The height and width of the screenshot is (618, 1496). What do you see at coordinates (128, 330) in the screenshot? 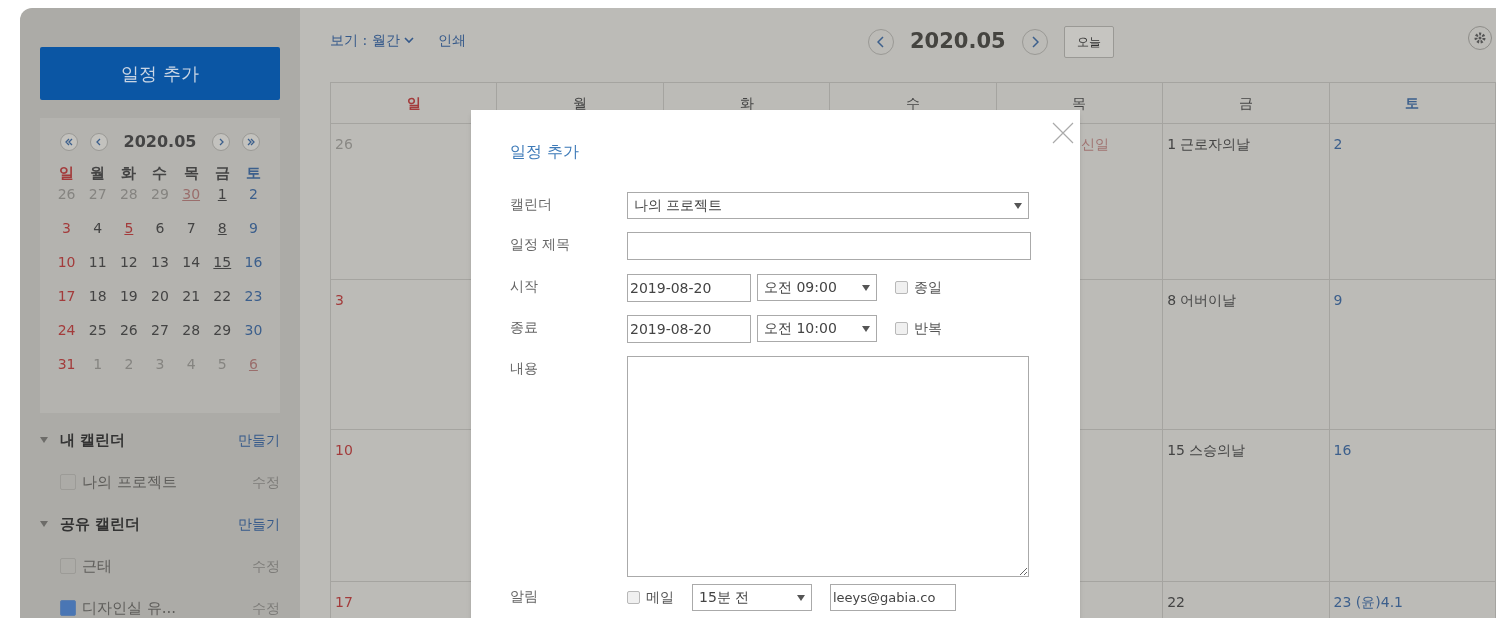
I see `day-number: 26` at bounding box center [128, 330].